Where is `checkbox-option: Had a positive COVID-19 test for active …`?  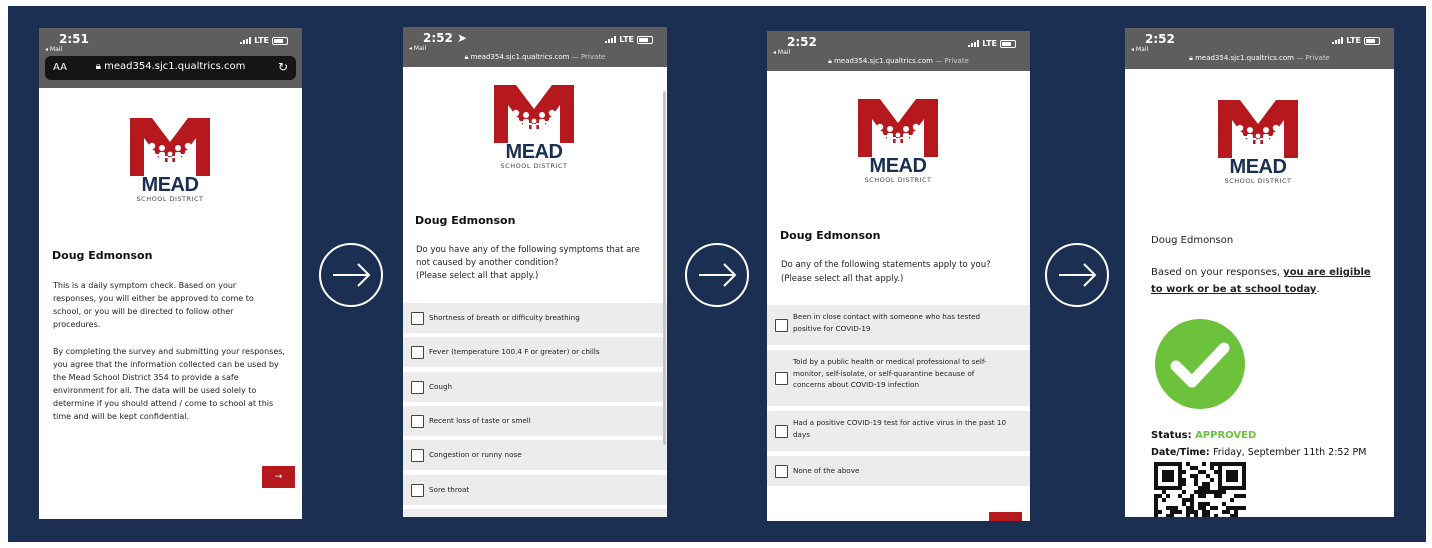
checkbox-option: Had a positive COVID-19 test for active … is located at coordinates (898, 431).